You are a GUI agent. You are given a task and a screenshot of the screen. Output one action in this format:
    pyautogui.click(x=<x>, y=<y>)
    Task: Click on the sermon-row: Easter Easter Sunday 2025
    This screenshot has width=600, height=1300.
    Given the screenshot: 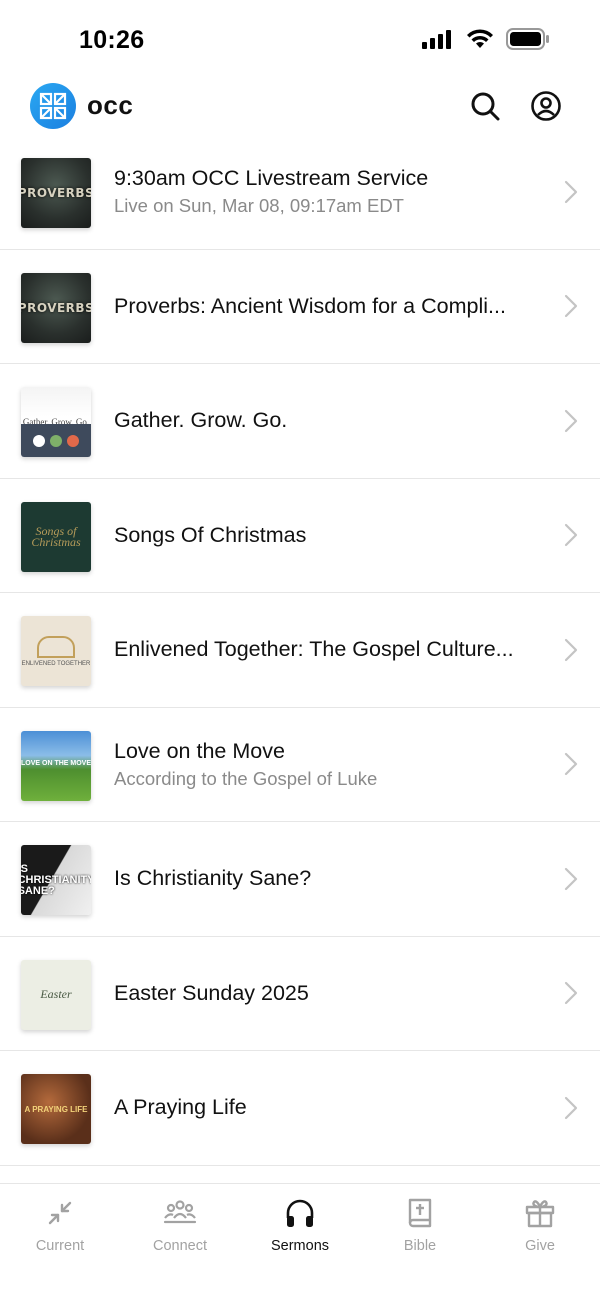 What is the action you would take?
    pyautogui.click(x=300, y=994)
    